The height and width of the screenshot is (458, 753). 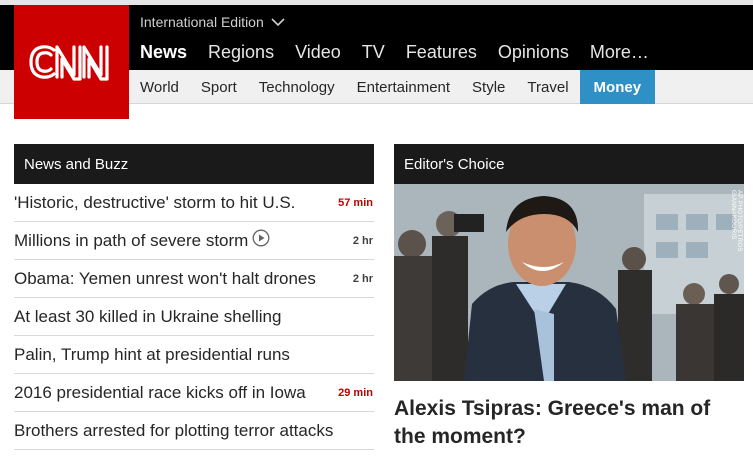 What do you see at coordinates (403, 87) in the screenshot?
I see `subnav-entertainment: Entertainment` at bounding box center [403, 87].